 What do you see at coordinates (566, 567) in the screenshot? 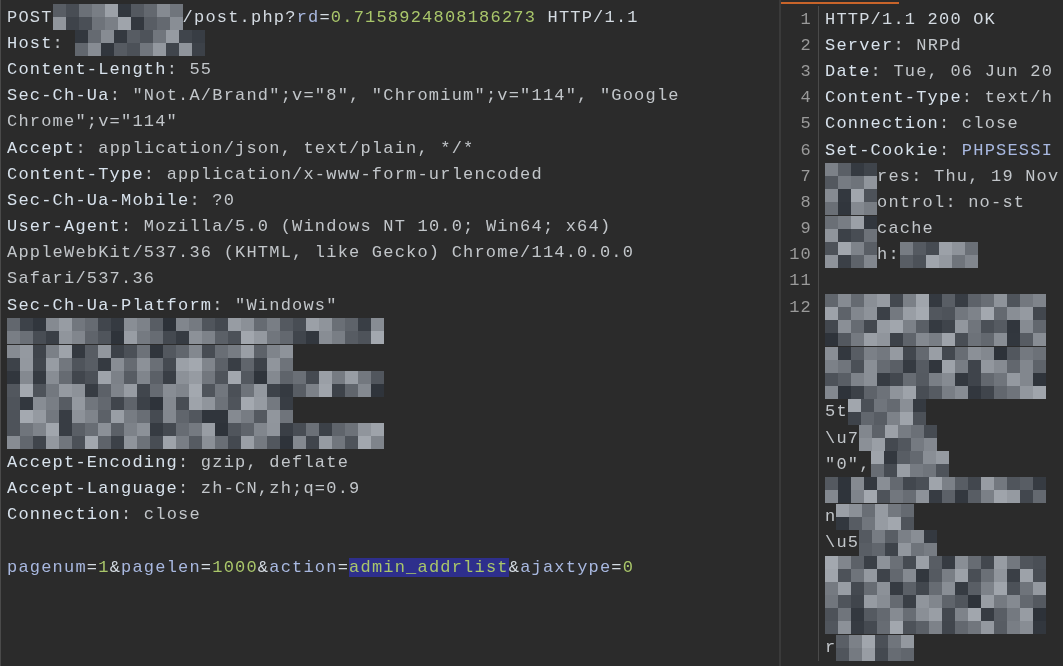
I see `code-text: ajaxtype` at bounding box center [566, 567].